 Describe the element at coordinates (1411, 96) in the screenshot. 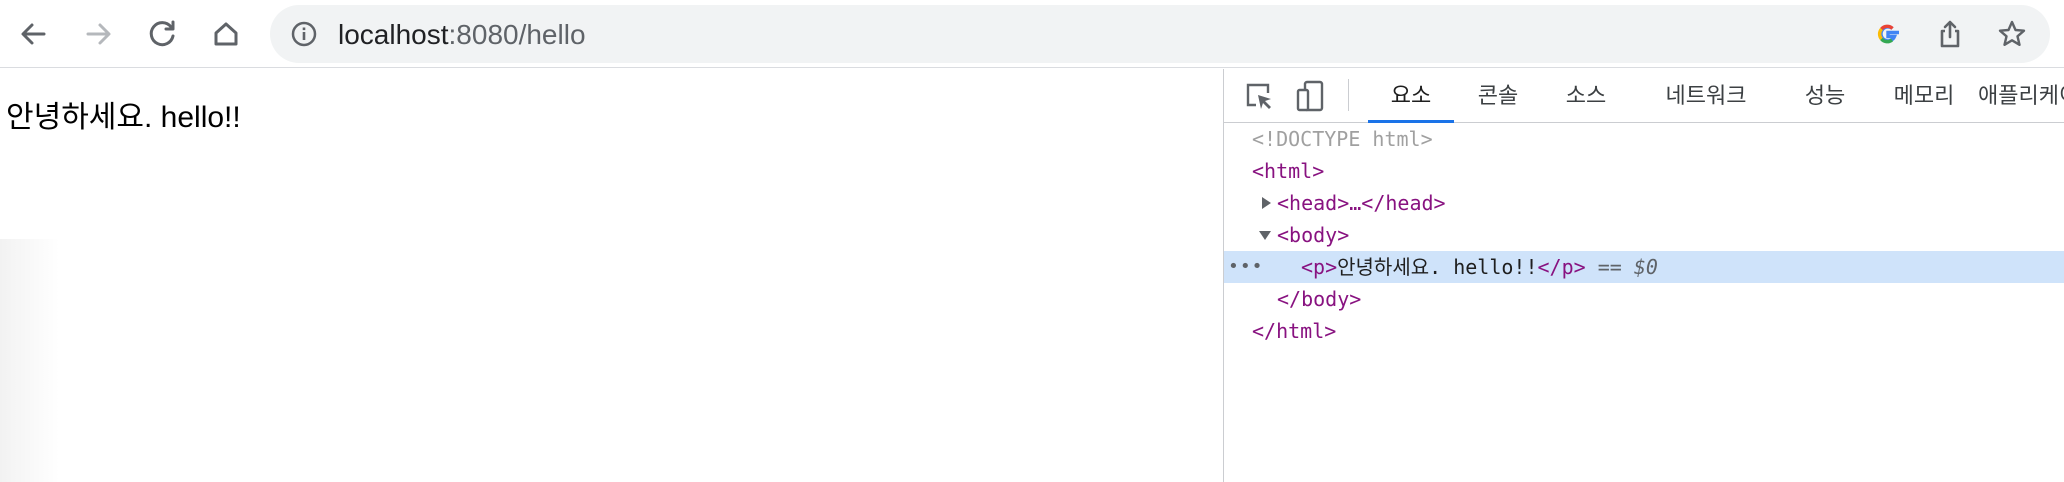

I see `tab-elements: 요소` at that location.